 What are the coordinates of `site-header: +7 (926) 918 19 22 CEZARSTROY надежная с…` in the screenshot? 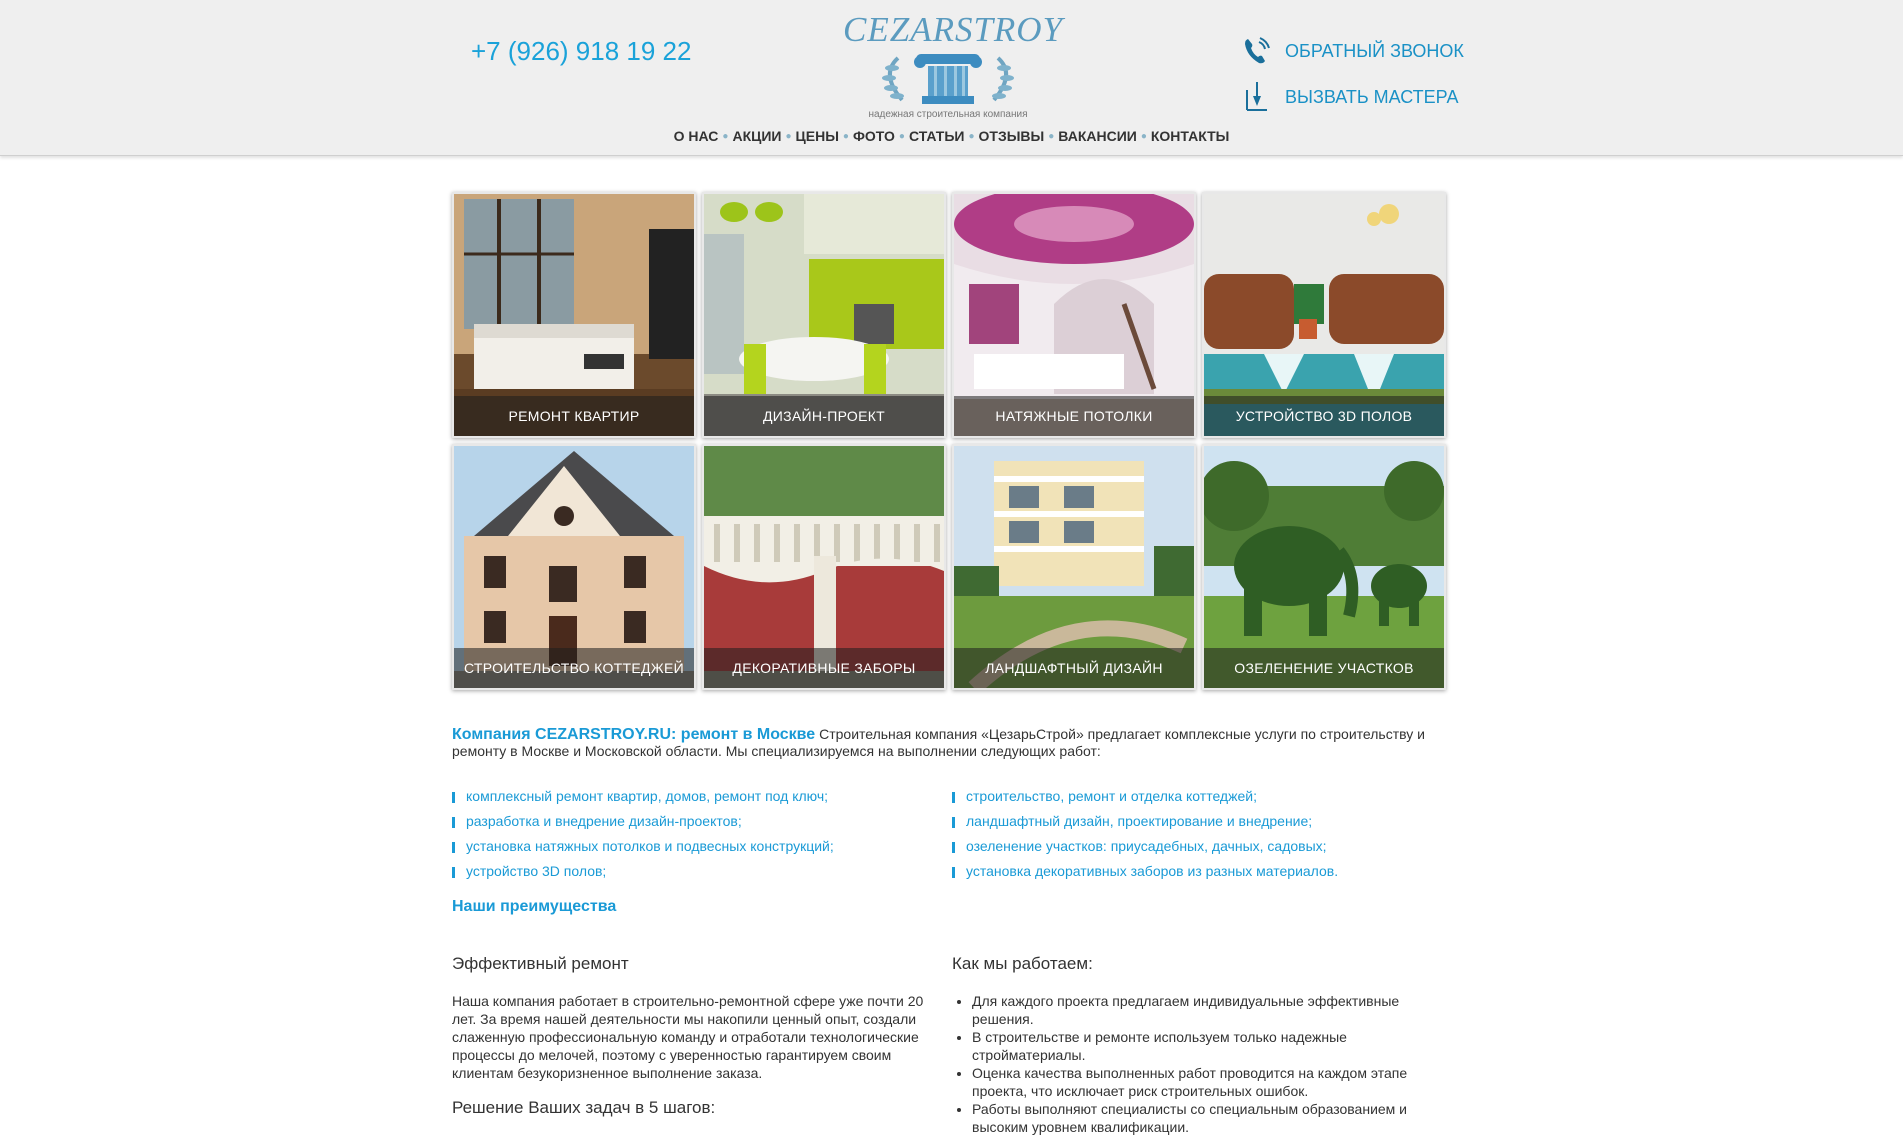 It's located at (951, 78).